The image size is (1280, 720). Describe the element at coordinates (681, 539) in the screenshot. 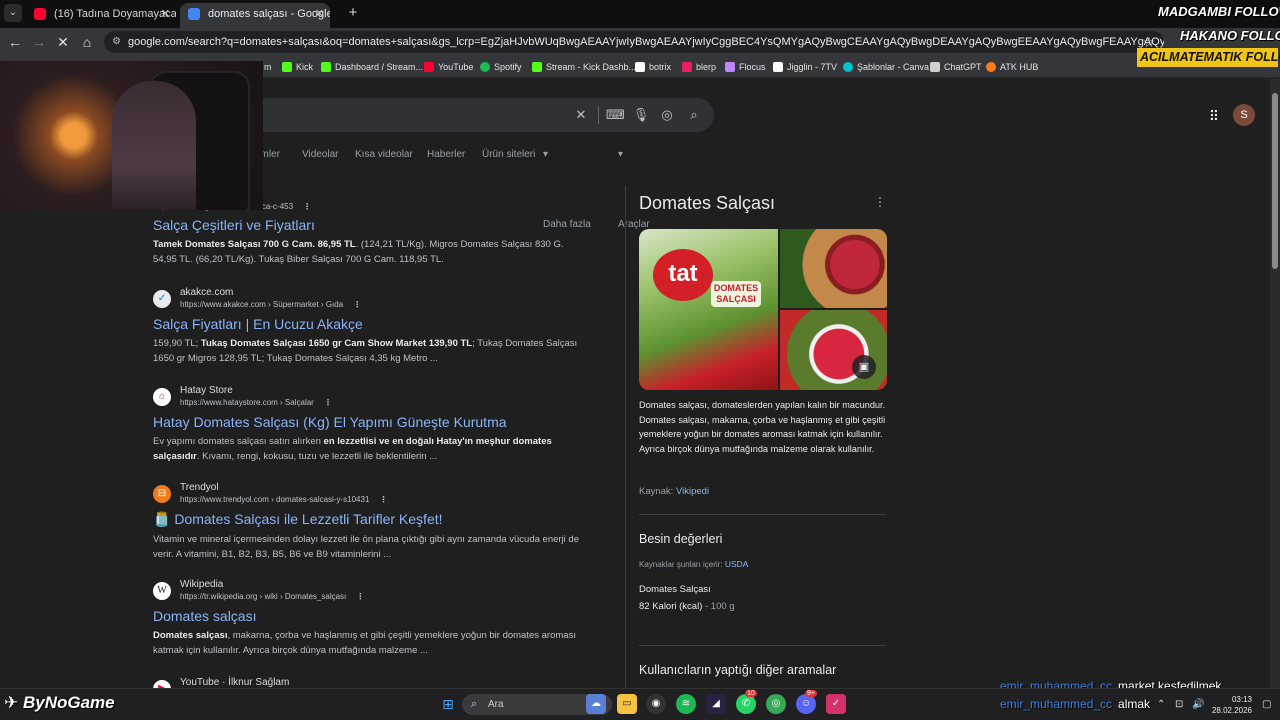

I see `nutrition-heading: Besin değerleri` at that location.